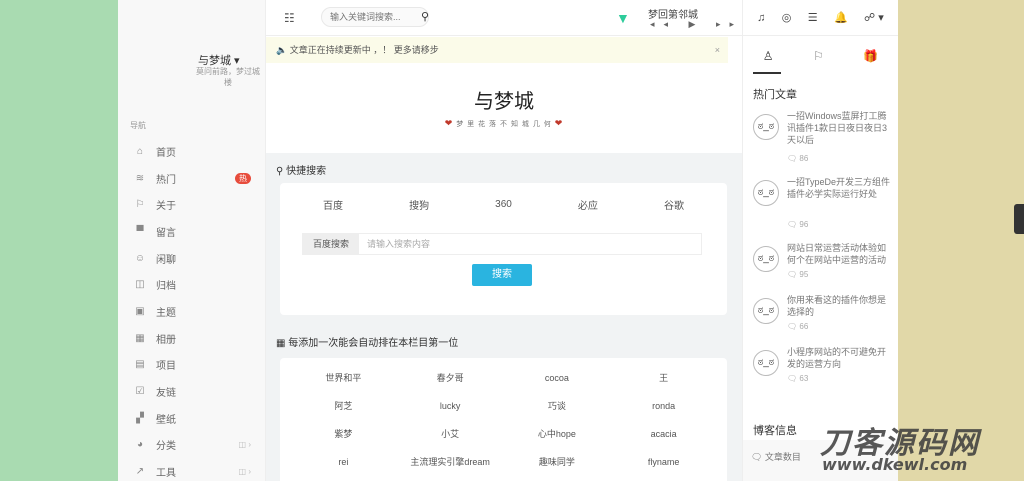 The width and height of the screenshot is (1024, 481). What do you see at coordinates (140, 178) in the screenshot?
I see `fire-icon: ≋` at bounding box center [140, 178].